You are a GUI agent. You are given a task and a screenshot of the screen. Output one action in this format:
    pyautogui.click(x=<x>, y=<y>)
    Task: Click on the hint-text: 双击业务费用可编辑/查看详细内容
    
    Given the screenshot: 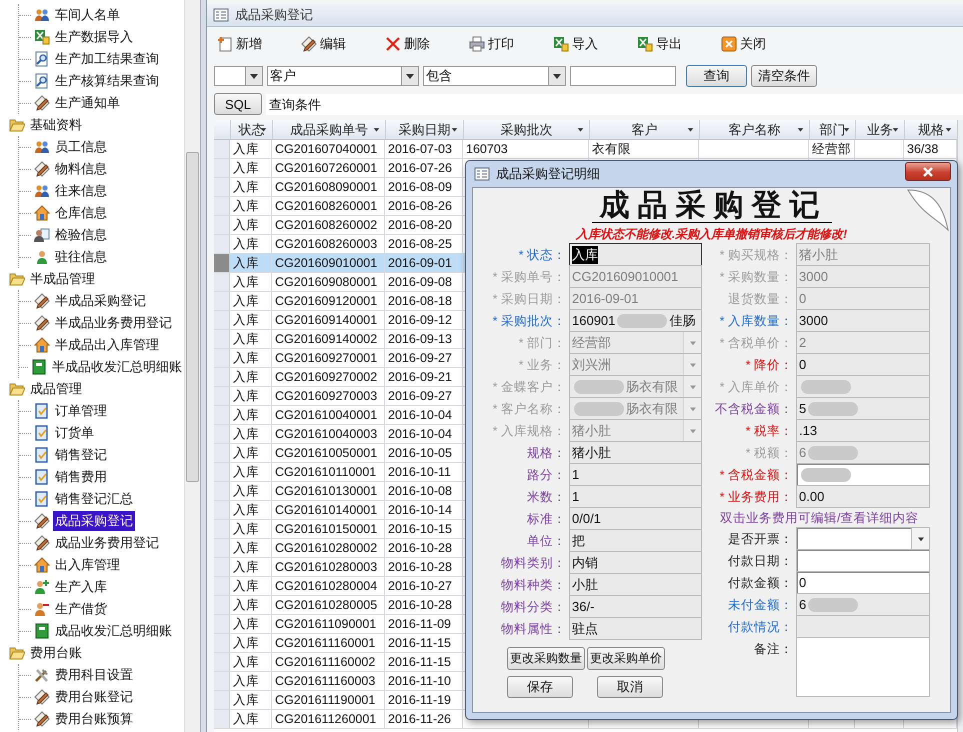 What is the action you would take?
    pyautogui.click(x=819, y=518)
    